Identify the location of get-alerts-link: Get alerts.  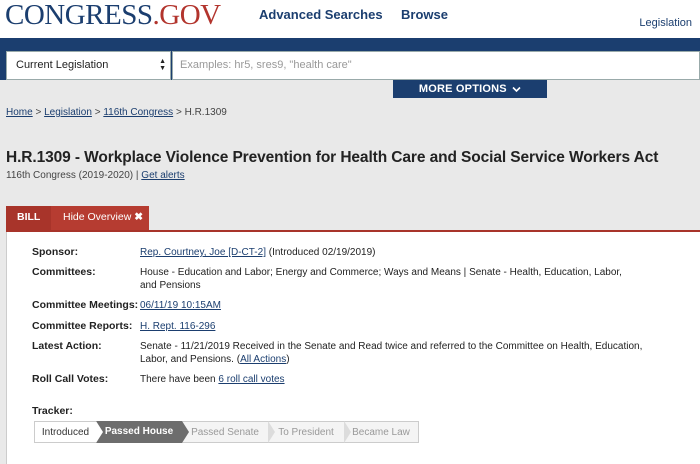
(162, 175).